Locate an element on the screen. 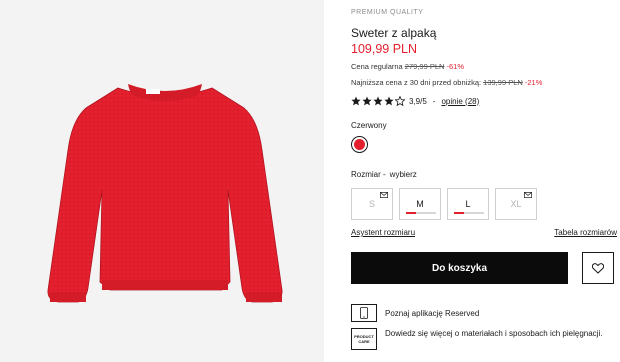 The height and width of the screenshot is (362, 620). regular-price-line: Cena regularna 279,99 PLN -61% is located at coordinates (407, 66).